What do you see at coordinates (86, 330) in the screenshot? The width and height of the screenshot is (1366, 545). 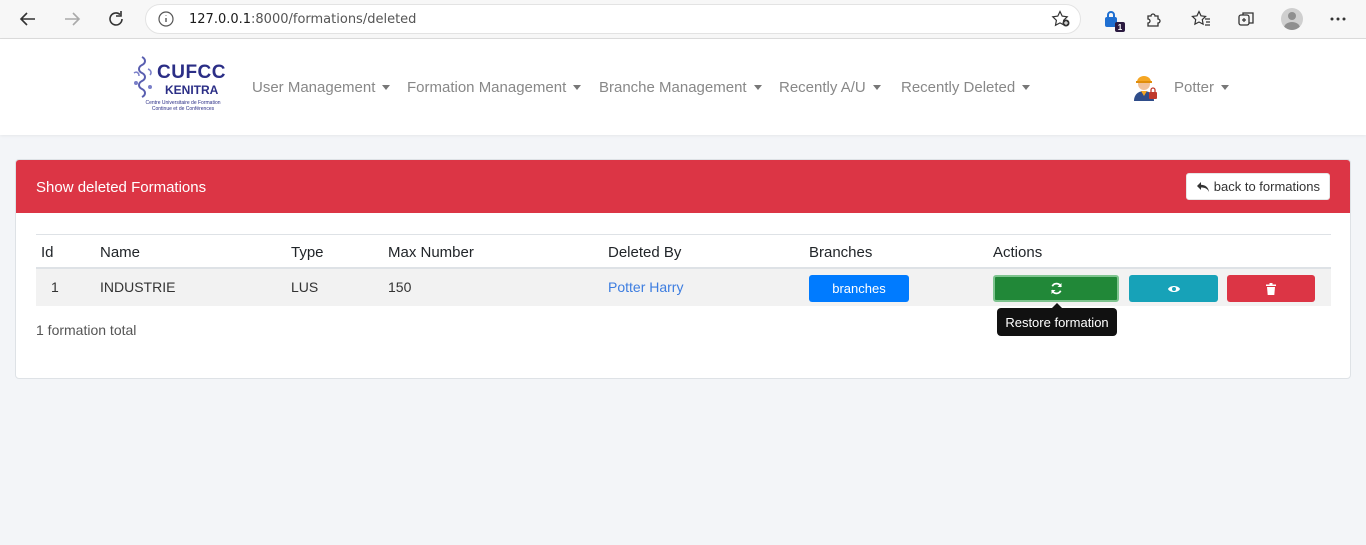 I see `formation-total: 1 formation total` at bounding box center [86, 330].